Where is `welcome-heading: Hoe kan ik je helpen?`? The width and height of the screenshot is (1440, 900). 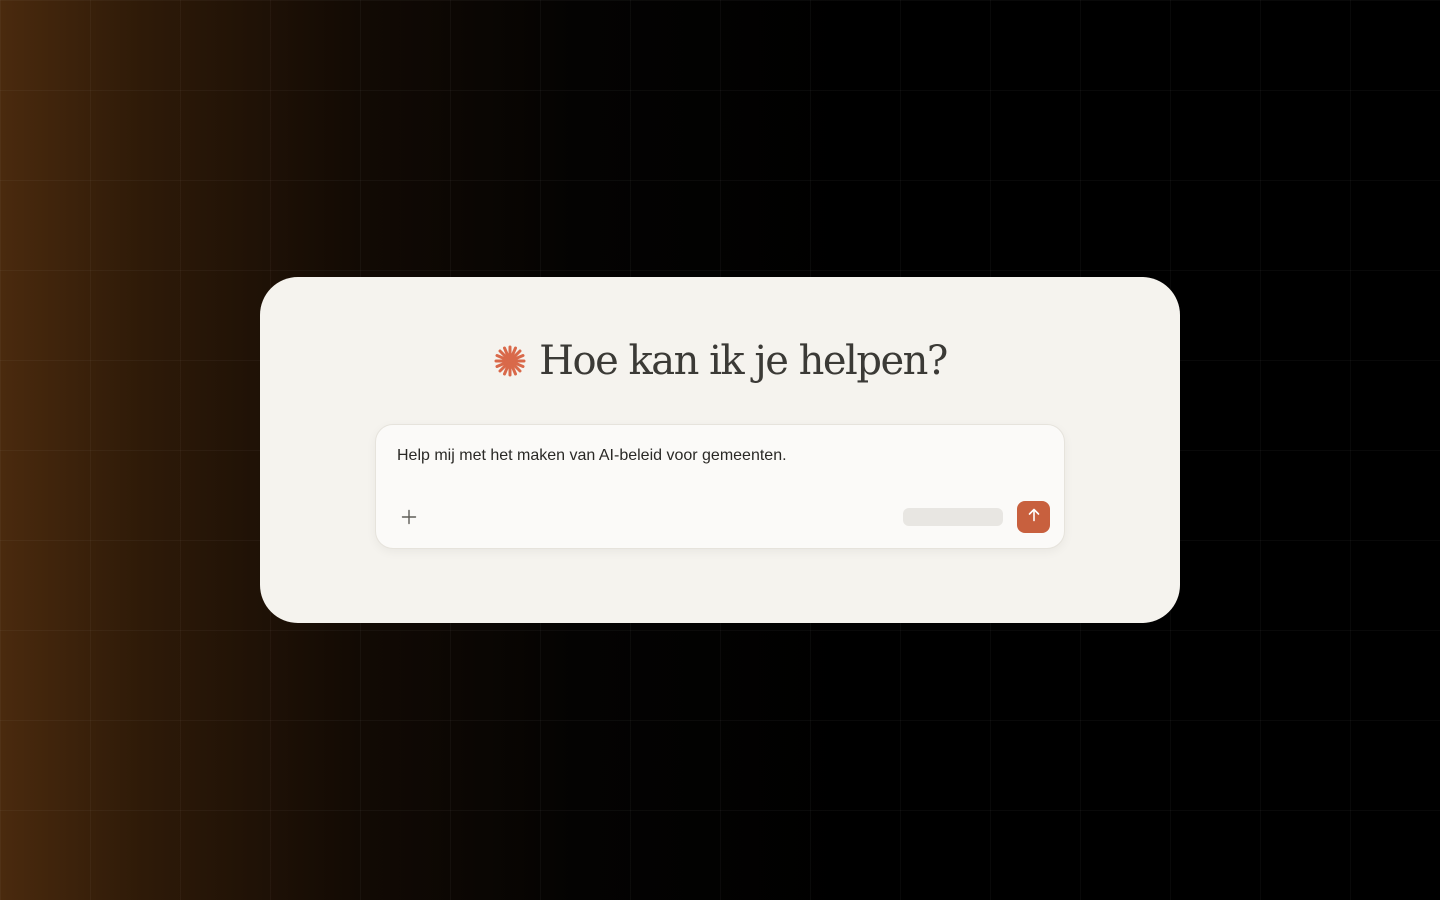
welcome-heading: Hoe kan ik je helpen? is located at coordinates (720, 361).